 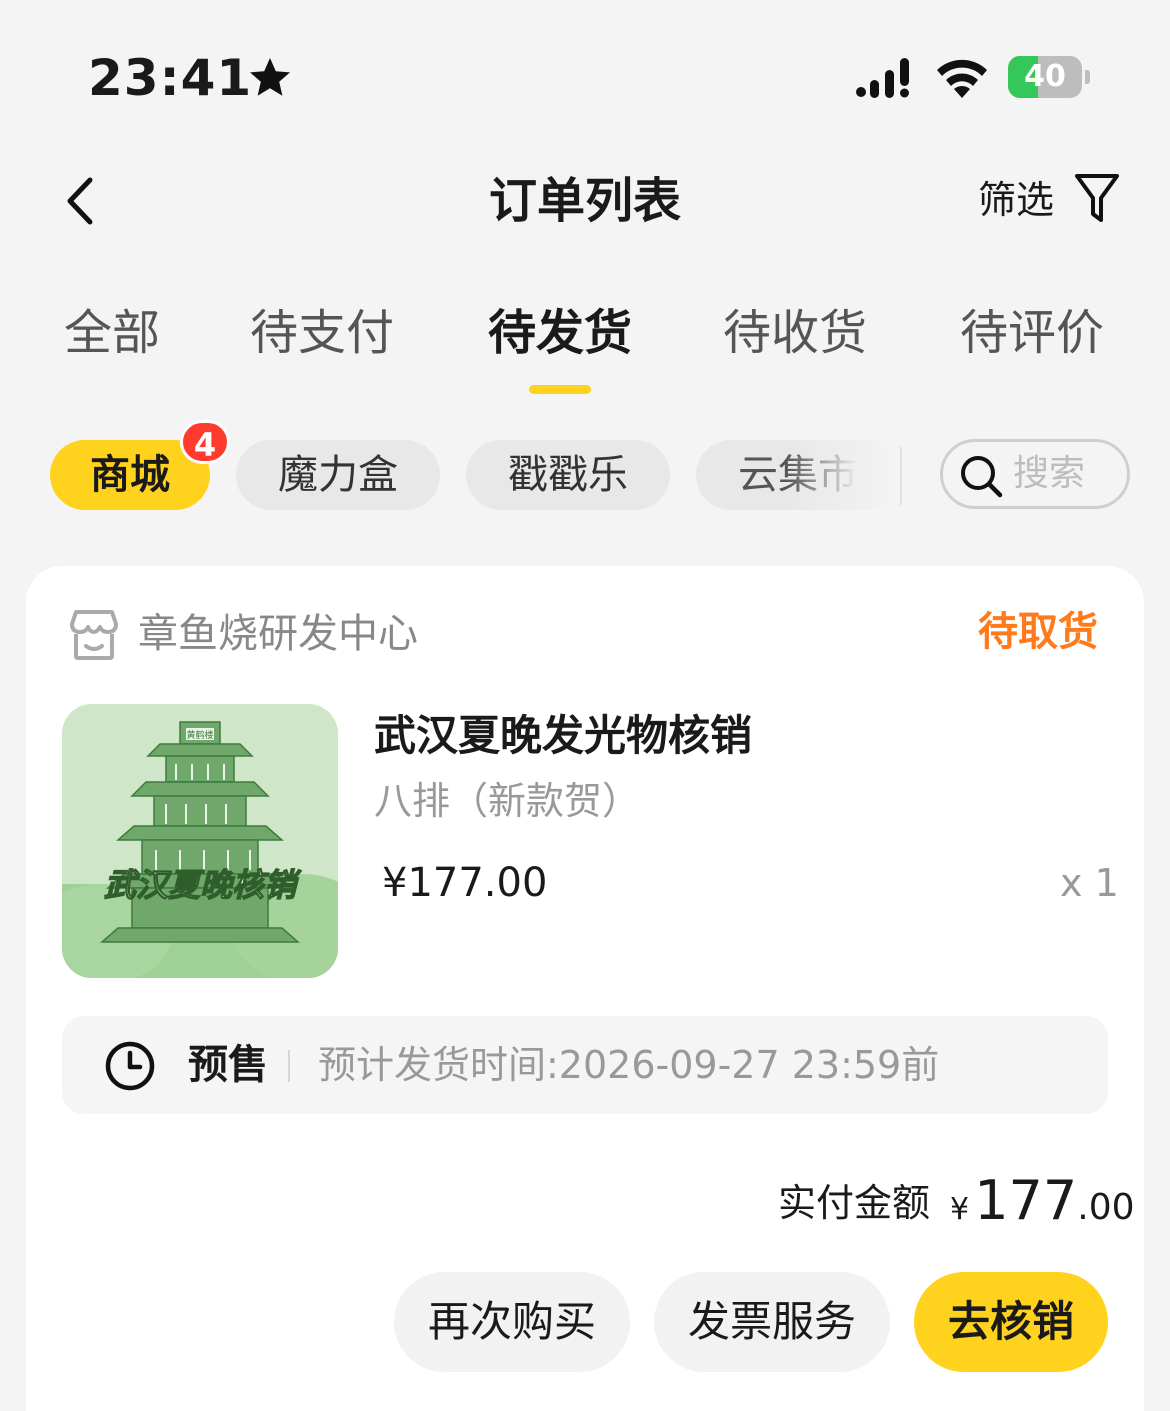 I want to click on presale-label: 预售, so click(x=228, y=1065).